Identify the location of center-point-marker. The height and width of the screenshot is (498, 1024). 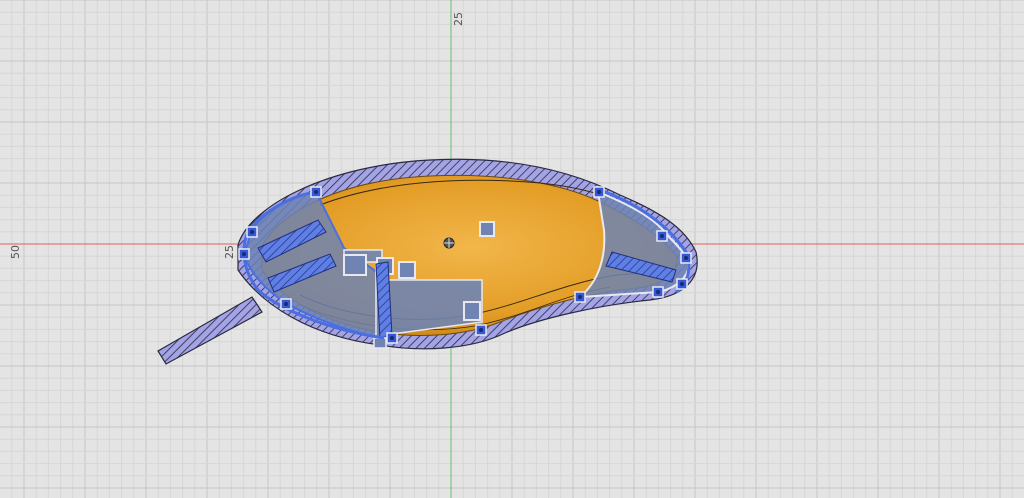
(487, 229).